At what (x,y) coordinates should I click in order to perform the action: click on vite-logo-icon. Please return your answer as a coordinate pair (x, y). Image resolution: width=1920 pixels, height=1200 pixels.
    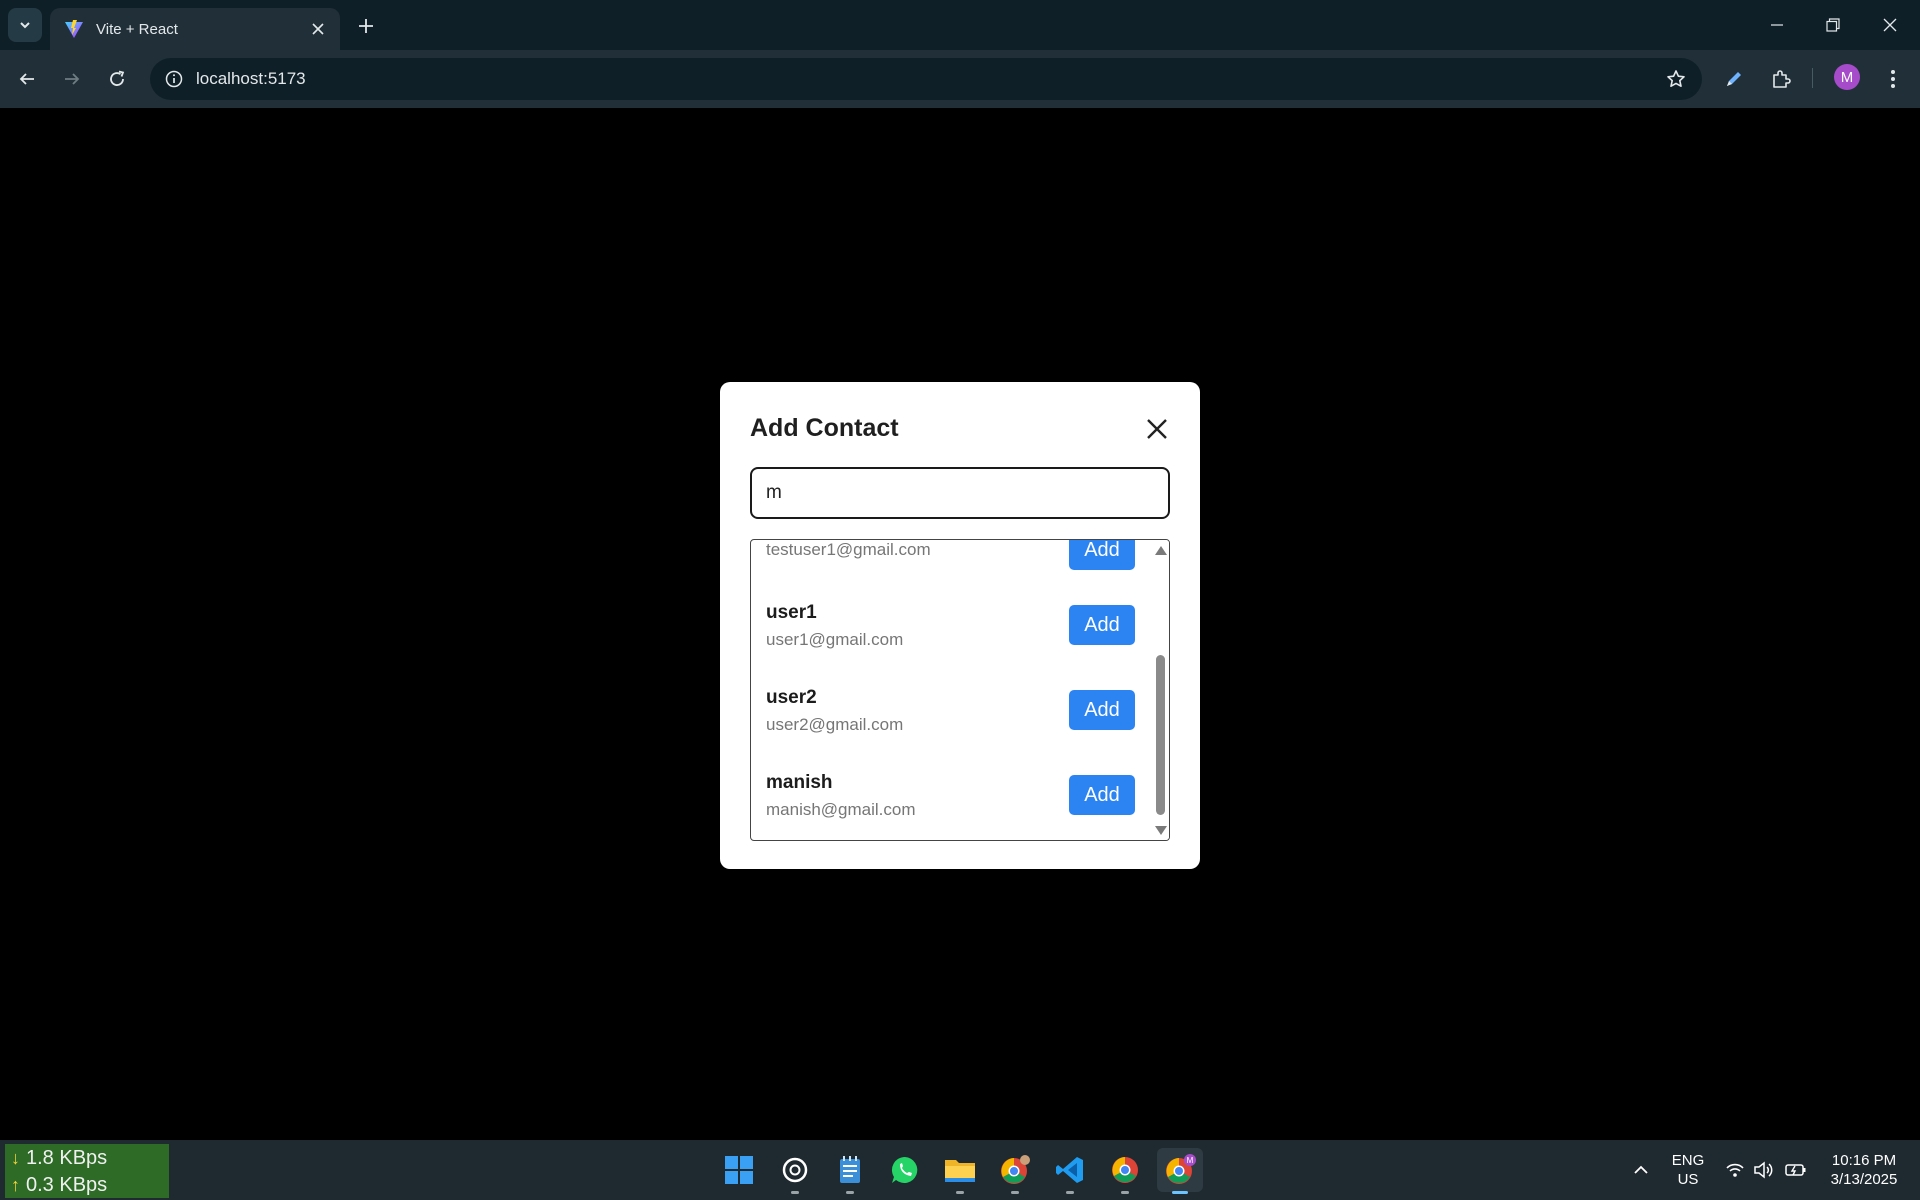
    Looking at the image, I should click on (74, 29).